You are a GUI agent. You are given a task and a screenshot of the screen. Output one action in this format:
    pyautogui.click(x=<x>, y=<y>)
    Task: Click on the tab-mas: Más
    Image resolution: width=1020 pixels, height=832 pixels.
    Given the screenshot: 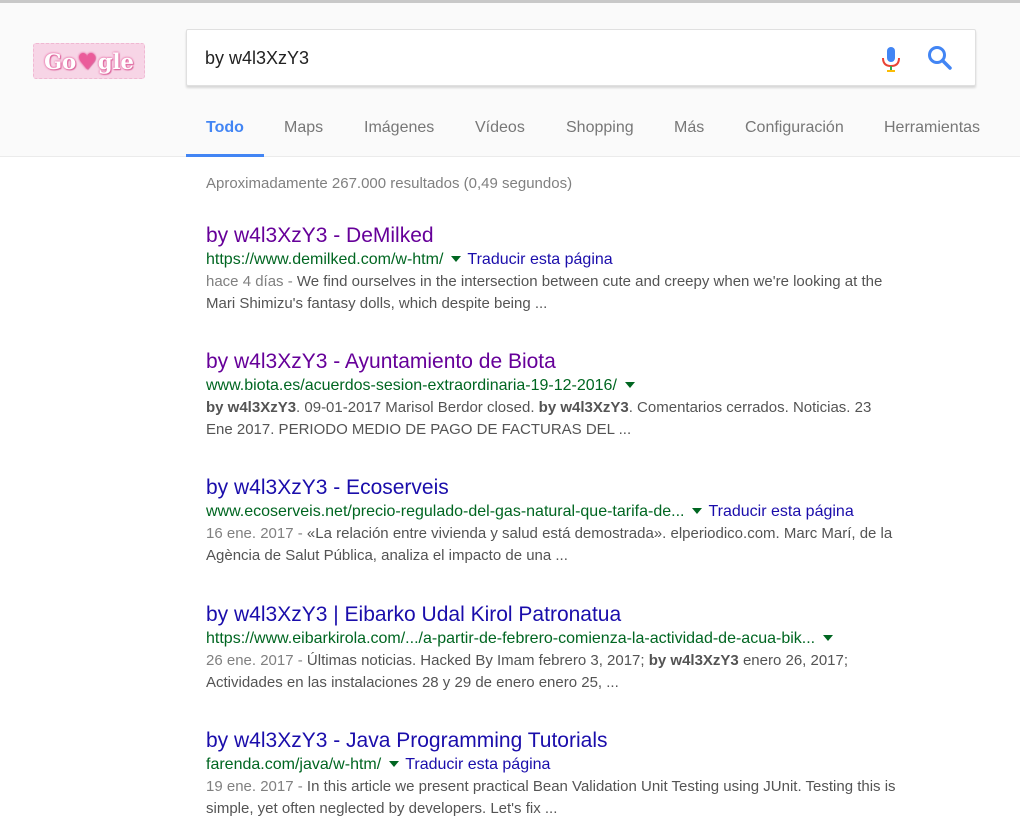 What is the action you would take?
    pyautogui.click(x=689, y=130)
    